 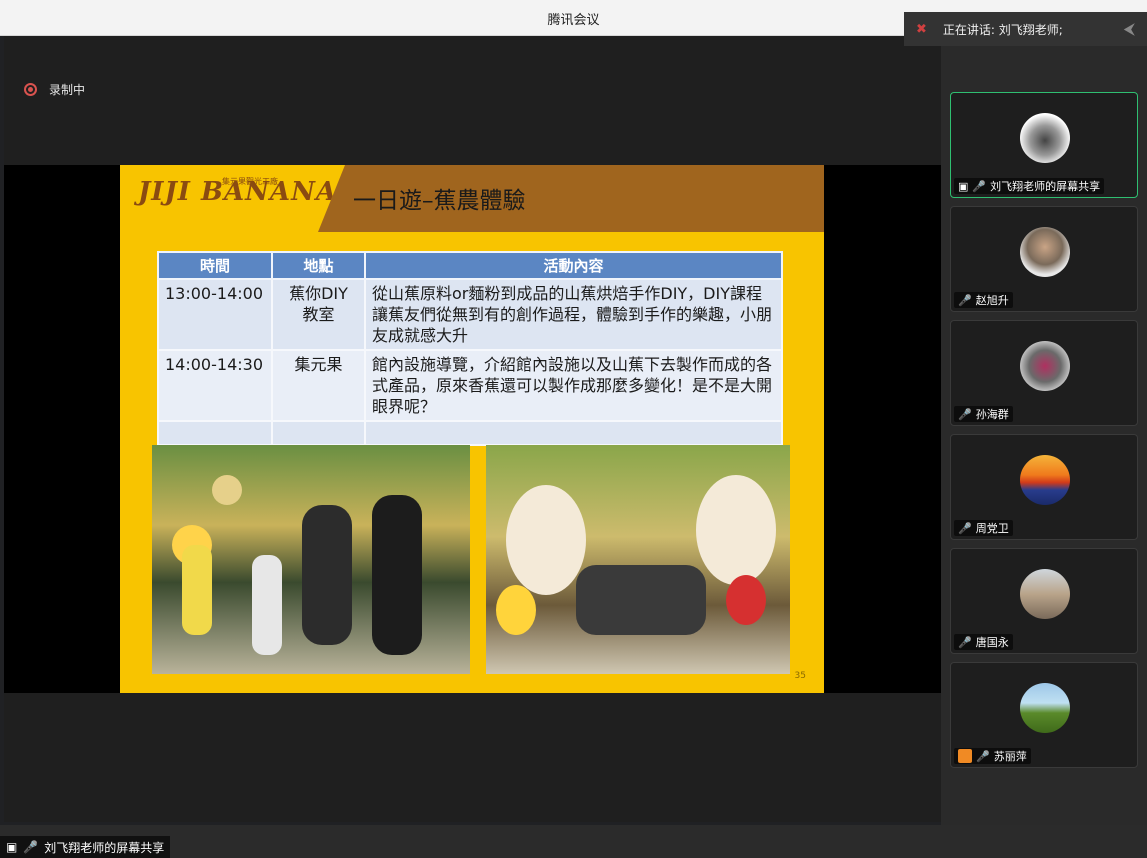 I want to click on header-activity: 活動內容, so click(x=573, y=265).